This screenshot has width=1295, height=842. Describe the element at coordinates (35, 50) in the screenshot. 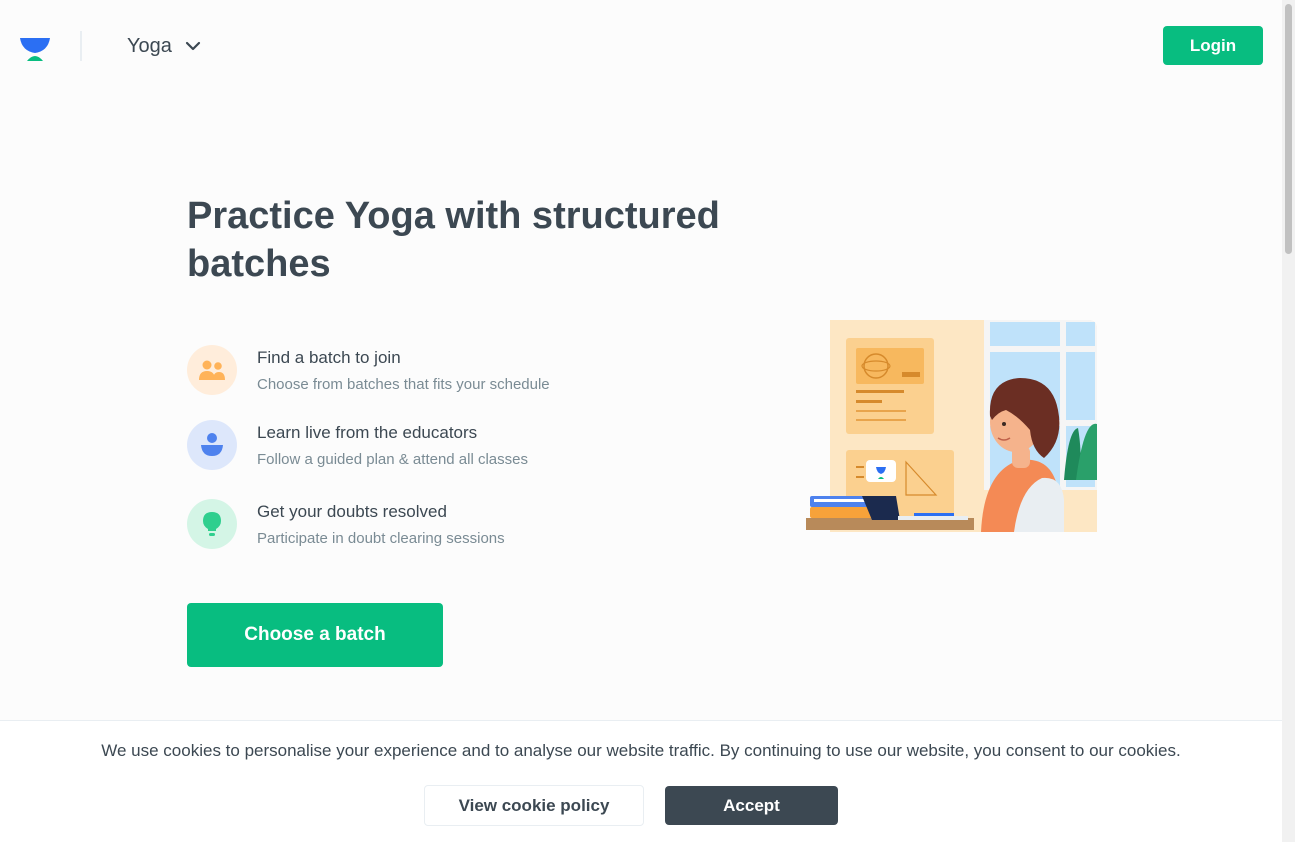

I see `unacademy-logo-icon` at that location.